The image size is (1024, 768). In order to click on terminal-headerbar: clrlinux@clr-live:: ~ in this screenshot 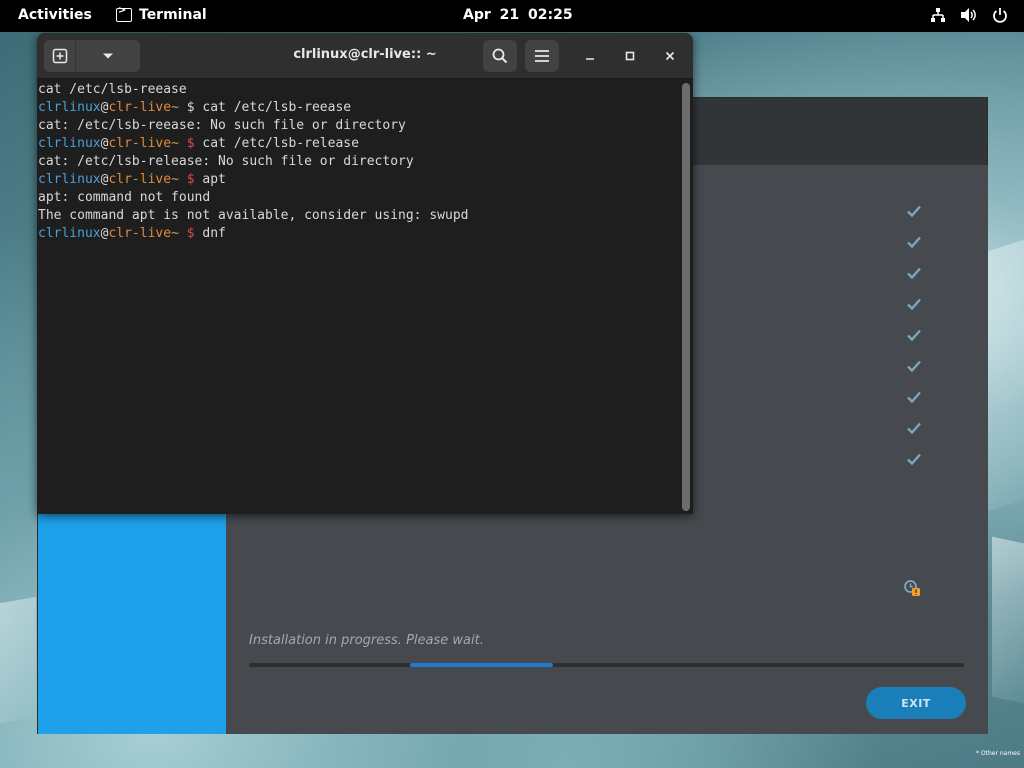, I will do `click(365, 56)`.